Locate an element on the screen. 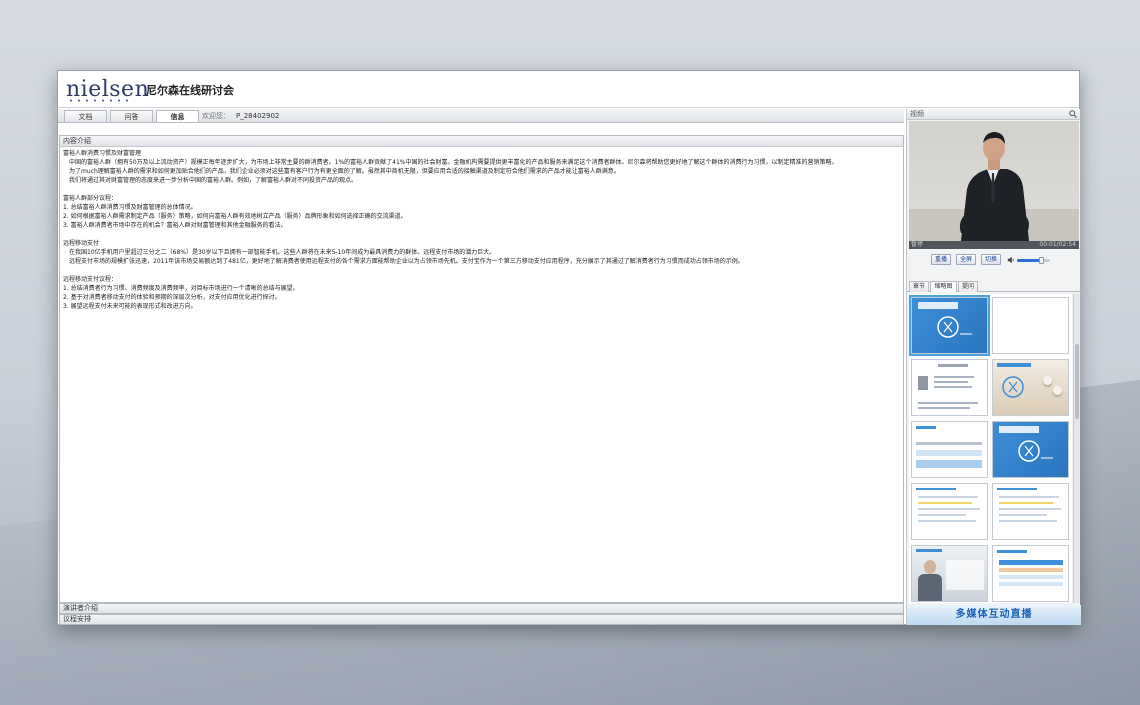 This screenshot has height=705, width=1140. content-line: 3. 展望远程支付未来可能的表现形式和改进方向。 is located at coordinates (130, 306).